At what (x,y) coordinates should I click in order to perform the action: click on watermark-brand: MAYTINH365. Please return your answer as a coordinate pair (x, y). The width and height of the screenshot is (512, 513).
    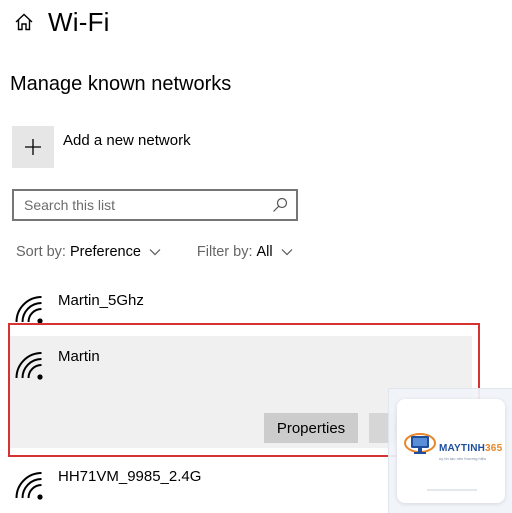
    Looking at the image, I should click on (471, 448).